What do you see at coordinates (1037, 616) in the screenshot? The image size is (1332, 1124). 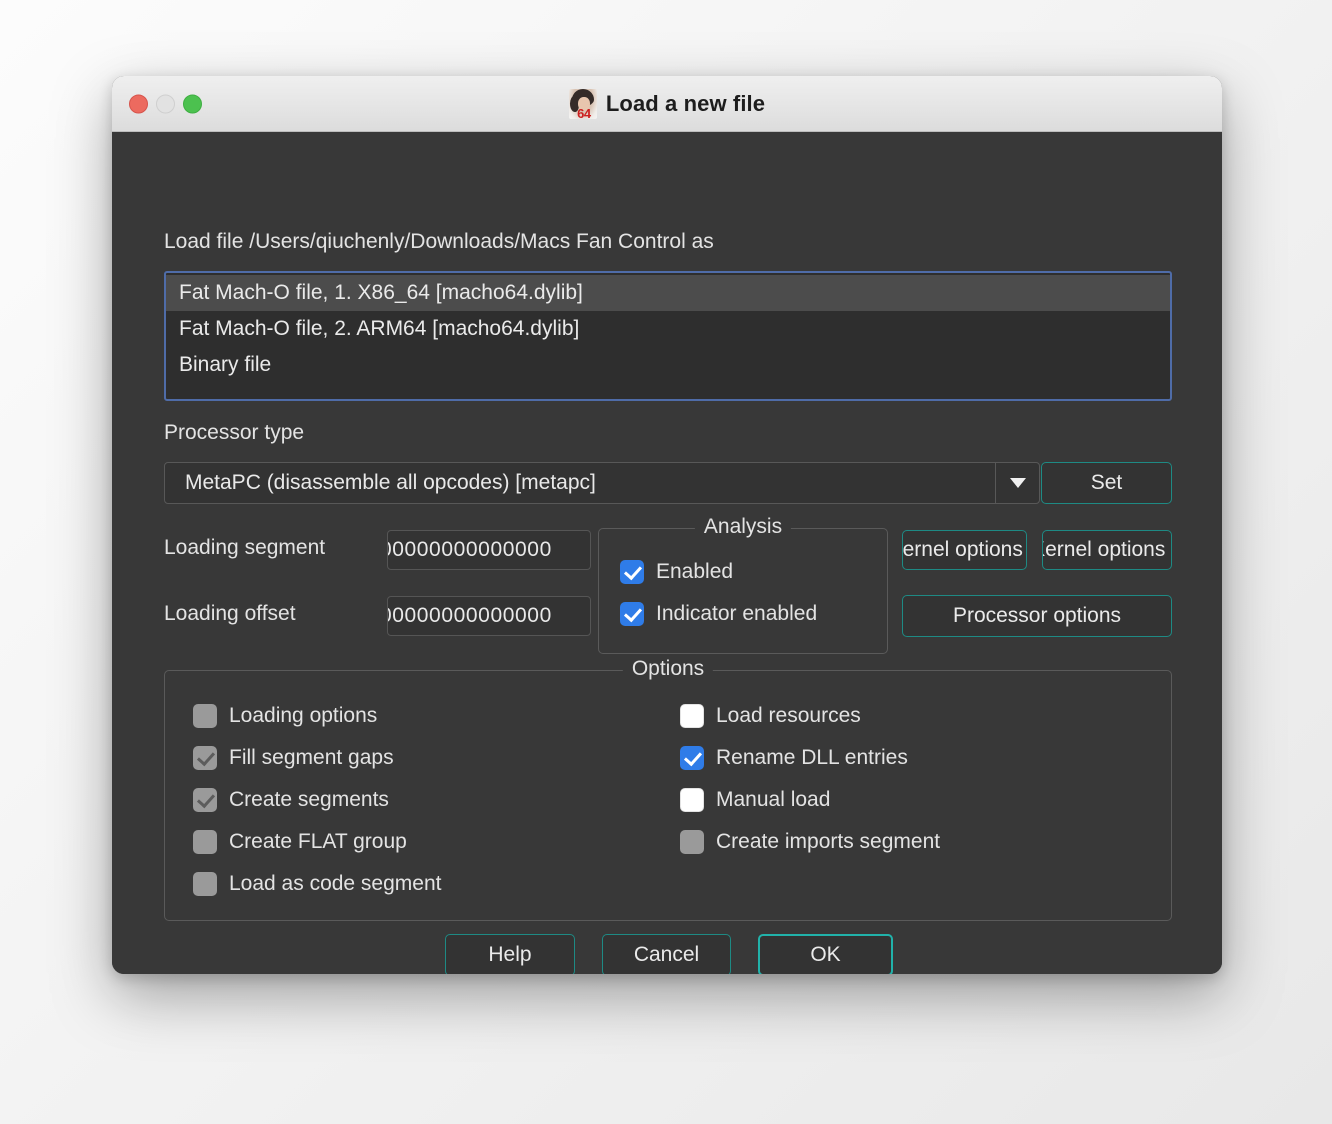 I see `processor-options-button: Processor options` at bounding box center [1037, 616].